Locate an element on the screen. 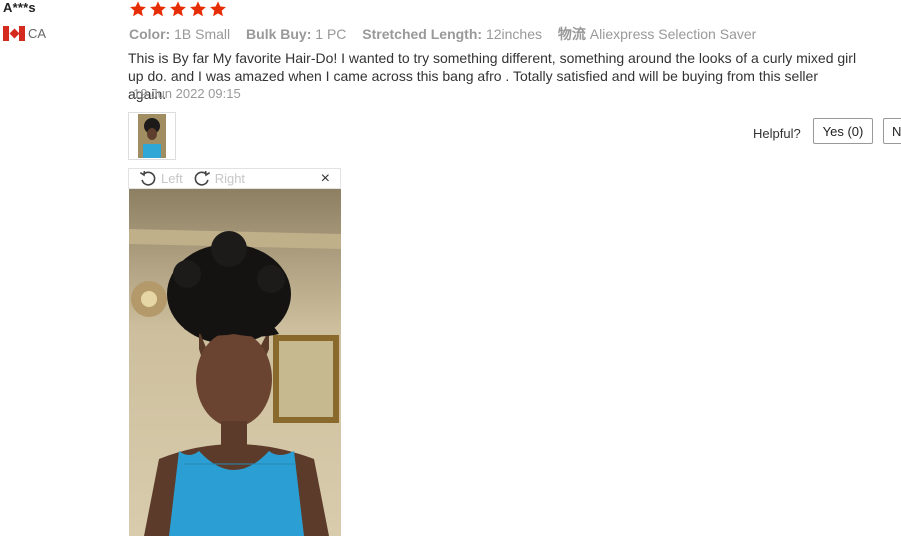 This screenshot has width=901, height=536. review-date: 19 Jun 2022 09:15 is located at coordinates (187, 93).